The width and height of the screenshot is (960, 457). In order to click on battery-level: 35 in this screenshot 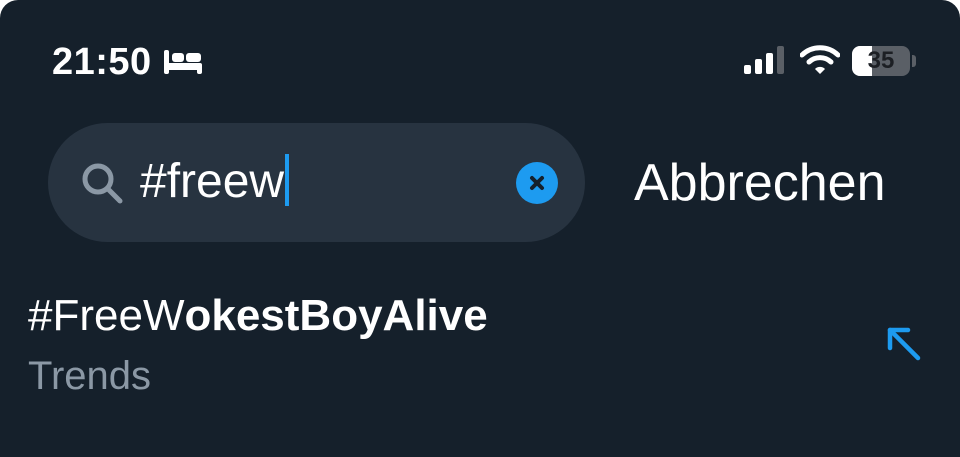, I will do `click(881, 60)`.